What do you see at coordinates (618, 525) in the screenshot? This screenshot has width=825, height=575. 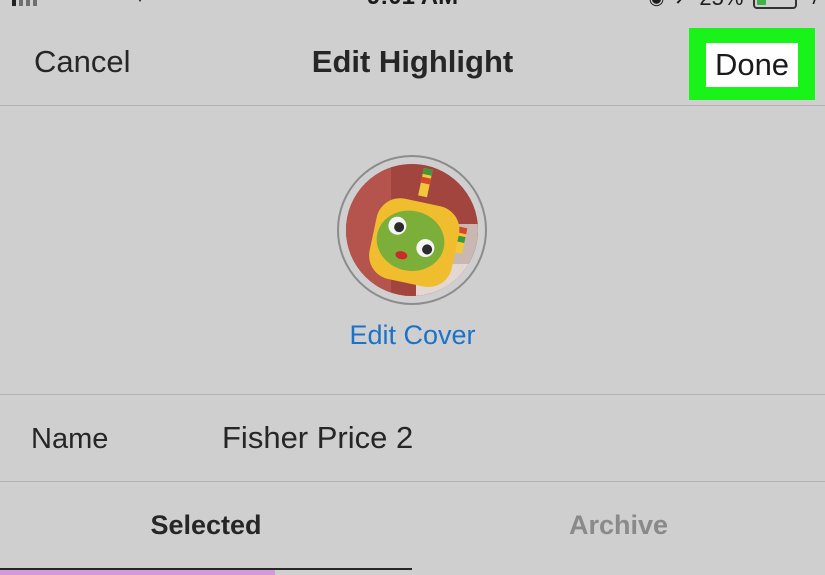 I see `tab-archive: Archive` at bounding box center [618, 525].